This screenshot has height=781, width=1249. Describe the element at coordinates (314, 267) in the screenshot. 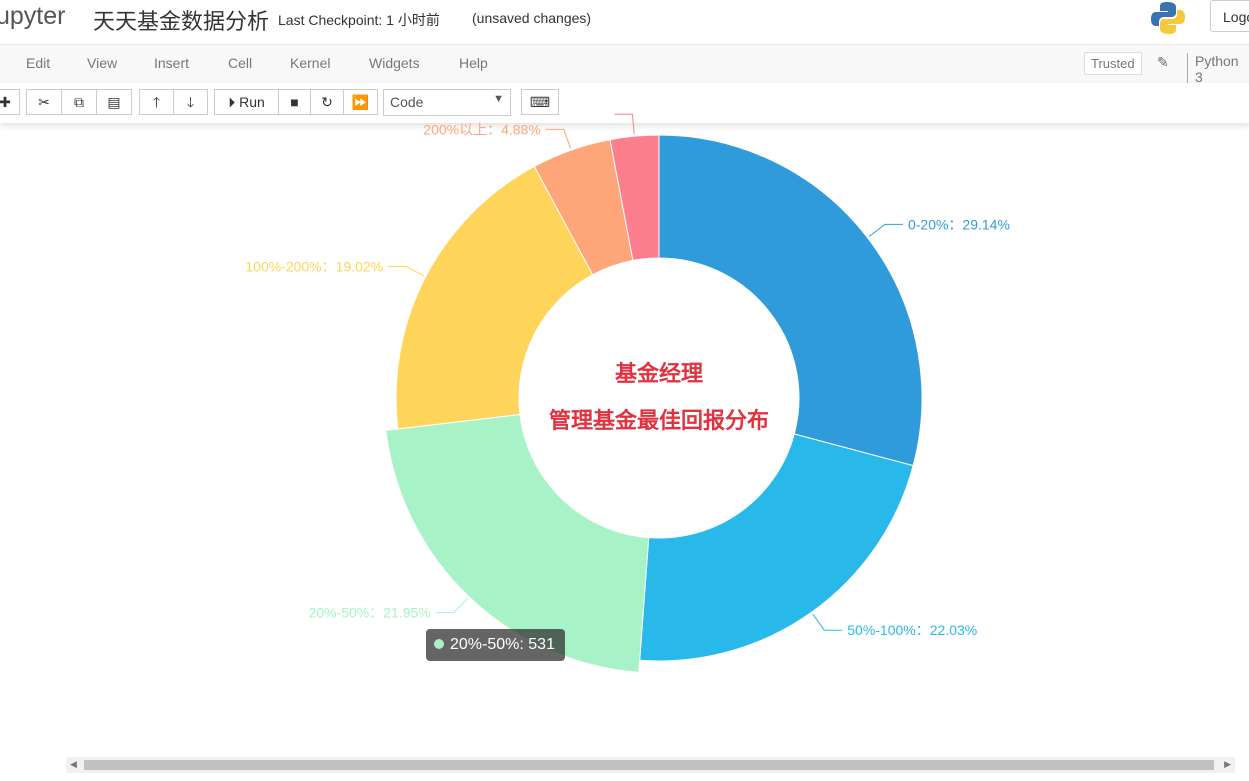

I see `slice-label: 100%-200%：19.02%` at that location.